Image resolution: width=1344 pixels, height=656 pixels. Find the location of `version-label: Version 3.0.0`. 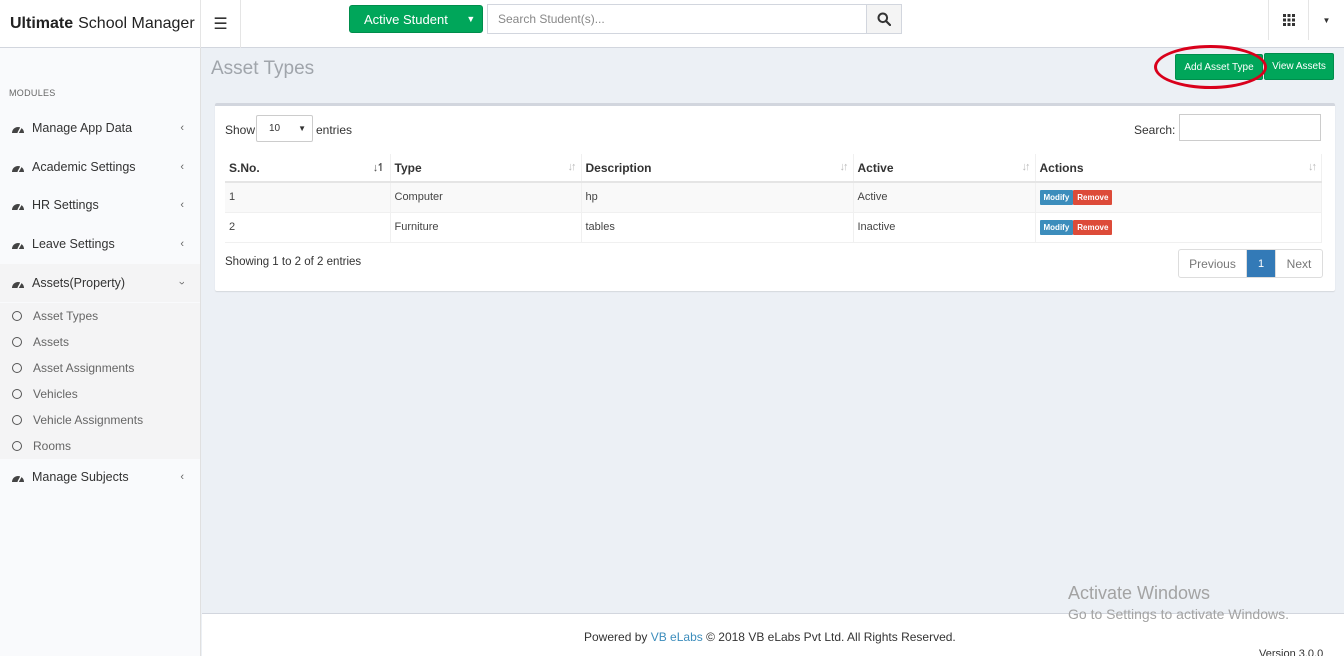

version-label: Version 3.0.0 is located at coordinates (1291, 652).